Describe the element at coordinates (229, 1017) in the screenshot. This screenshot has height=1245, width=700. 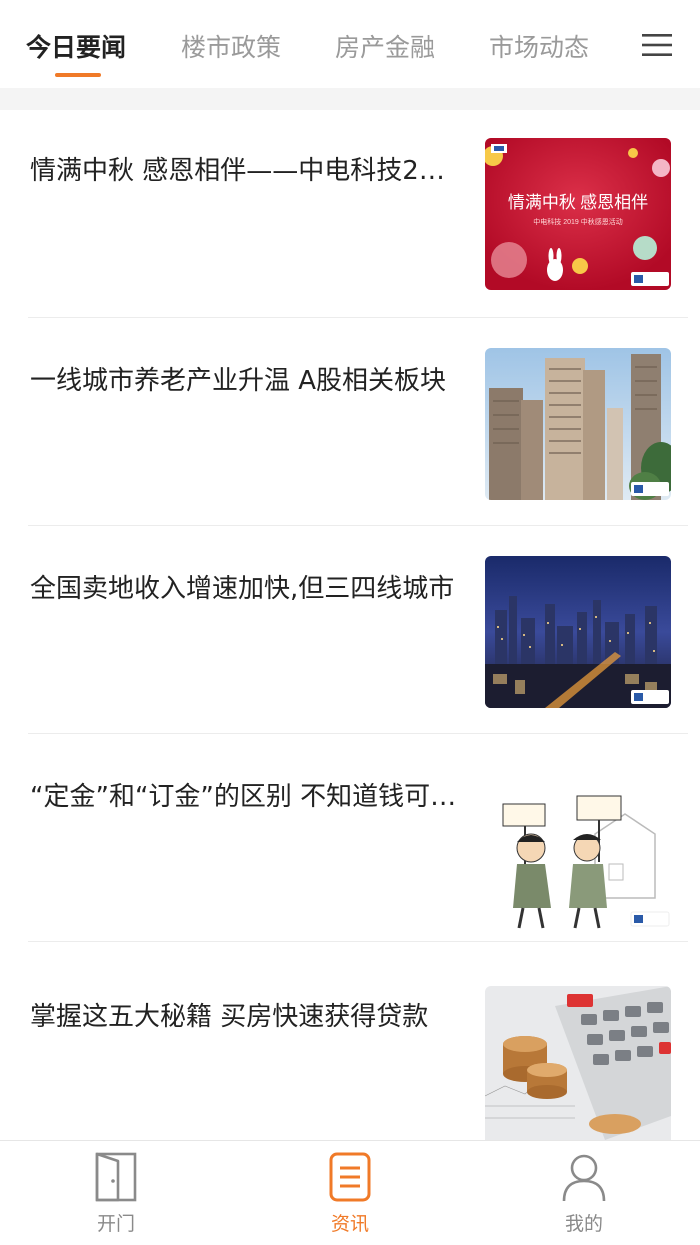
I see `news-title: 掌握这五大秘籍 买房快速获得贷款` at that location.